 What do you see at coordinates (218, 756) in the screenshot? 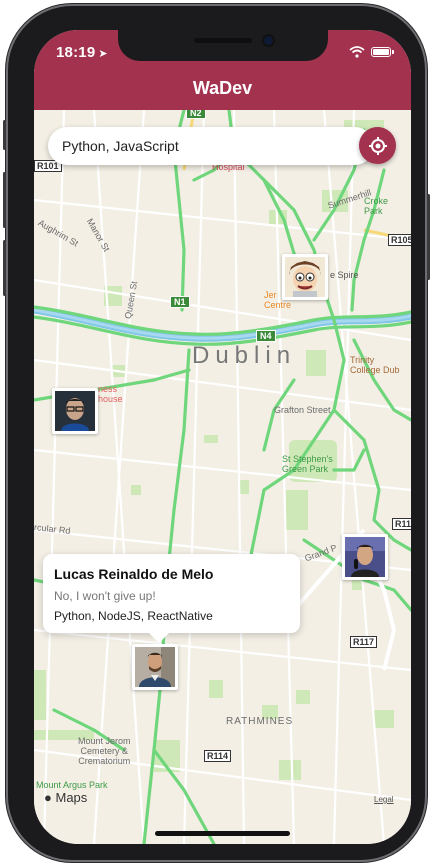
I see `road-shield-r114: R114` at bounding box center [218, 756].